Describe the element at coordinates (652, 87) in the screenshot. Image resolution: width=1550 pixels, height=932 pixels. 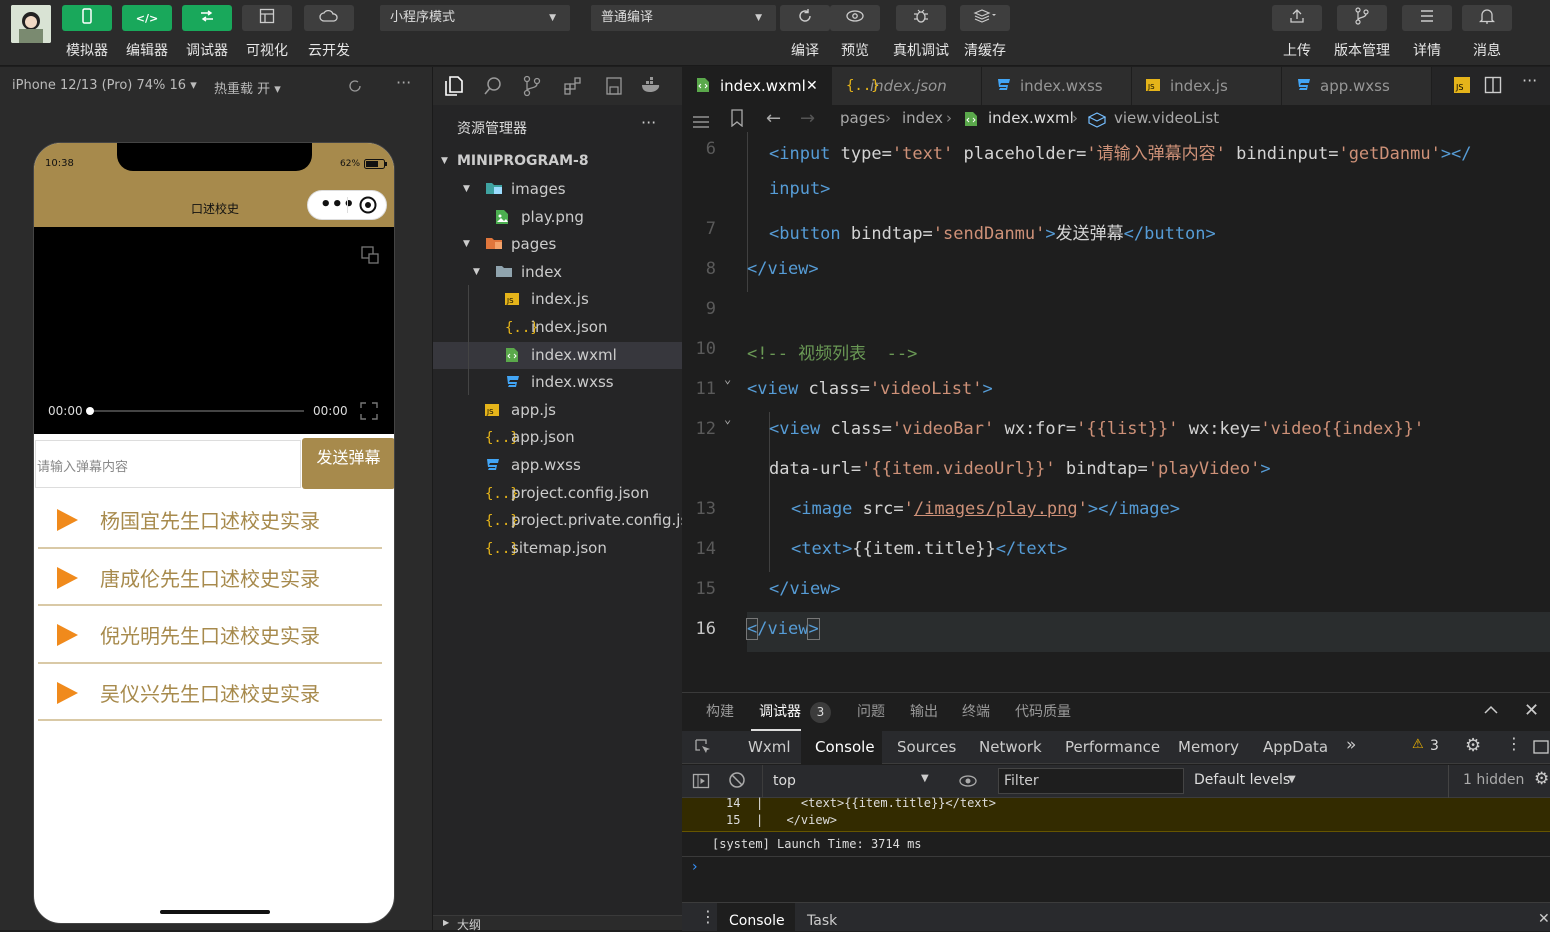
I see `docker-icon` at that location.